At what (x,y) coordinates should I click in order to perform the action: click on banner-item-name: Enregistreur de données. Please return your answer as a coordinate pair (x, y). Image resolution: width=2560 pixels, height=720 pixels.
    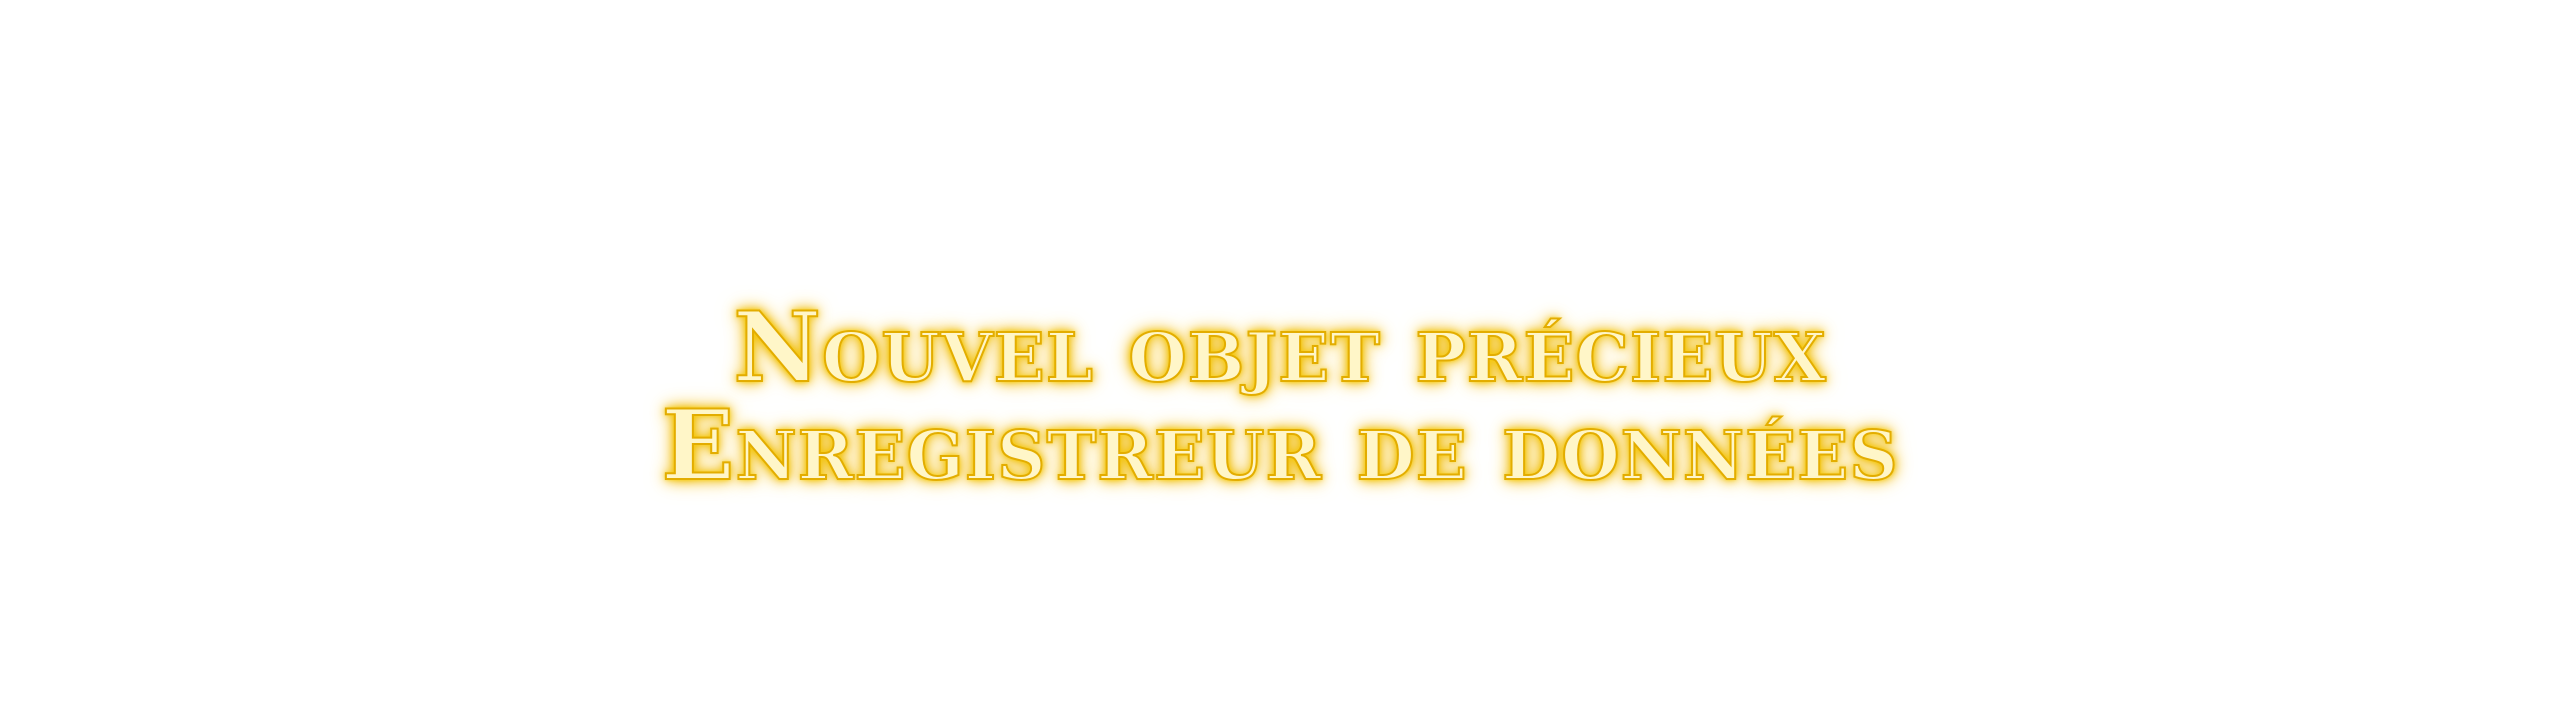
    Looking at the image, I should click on (1279, 445).